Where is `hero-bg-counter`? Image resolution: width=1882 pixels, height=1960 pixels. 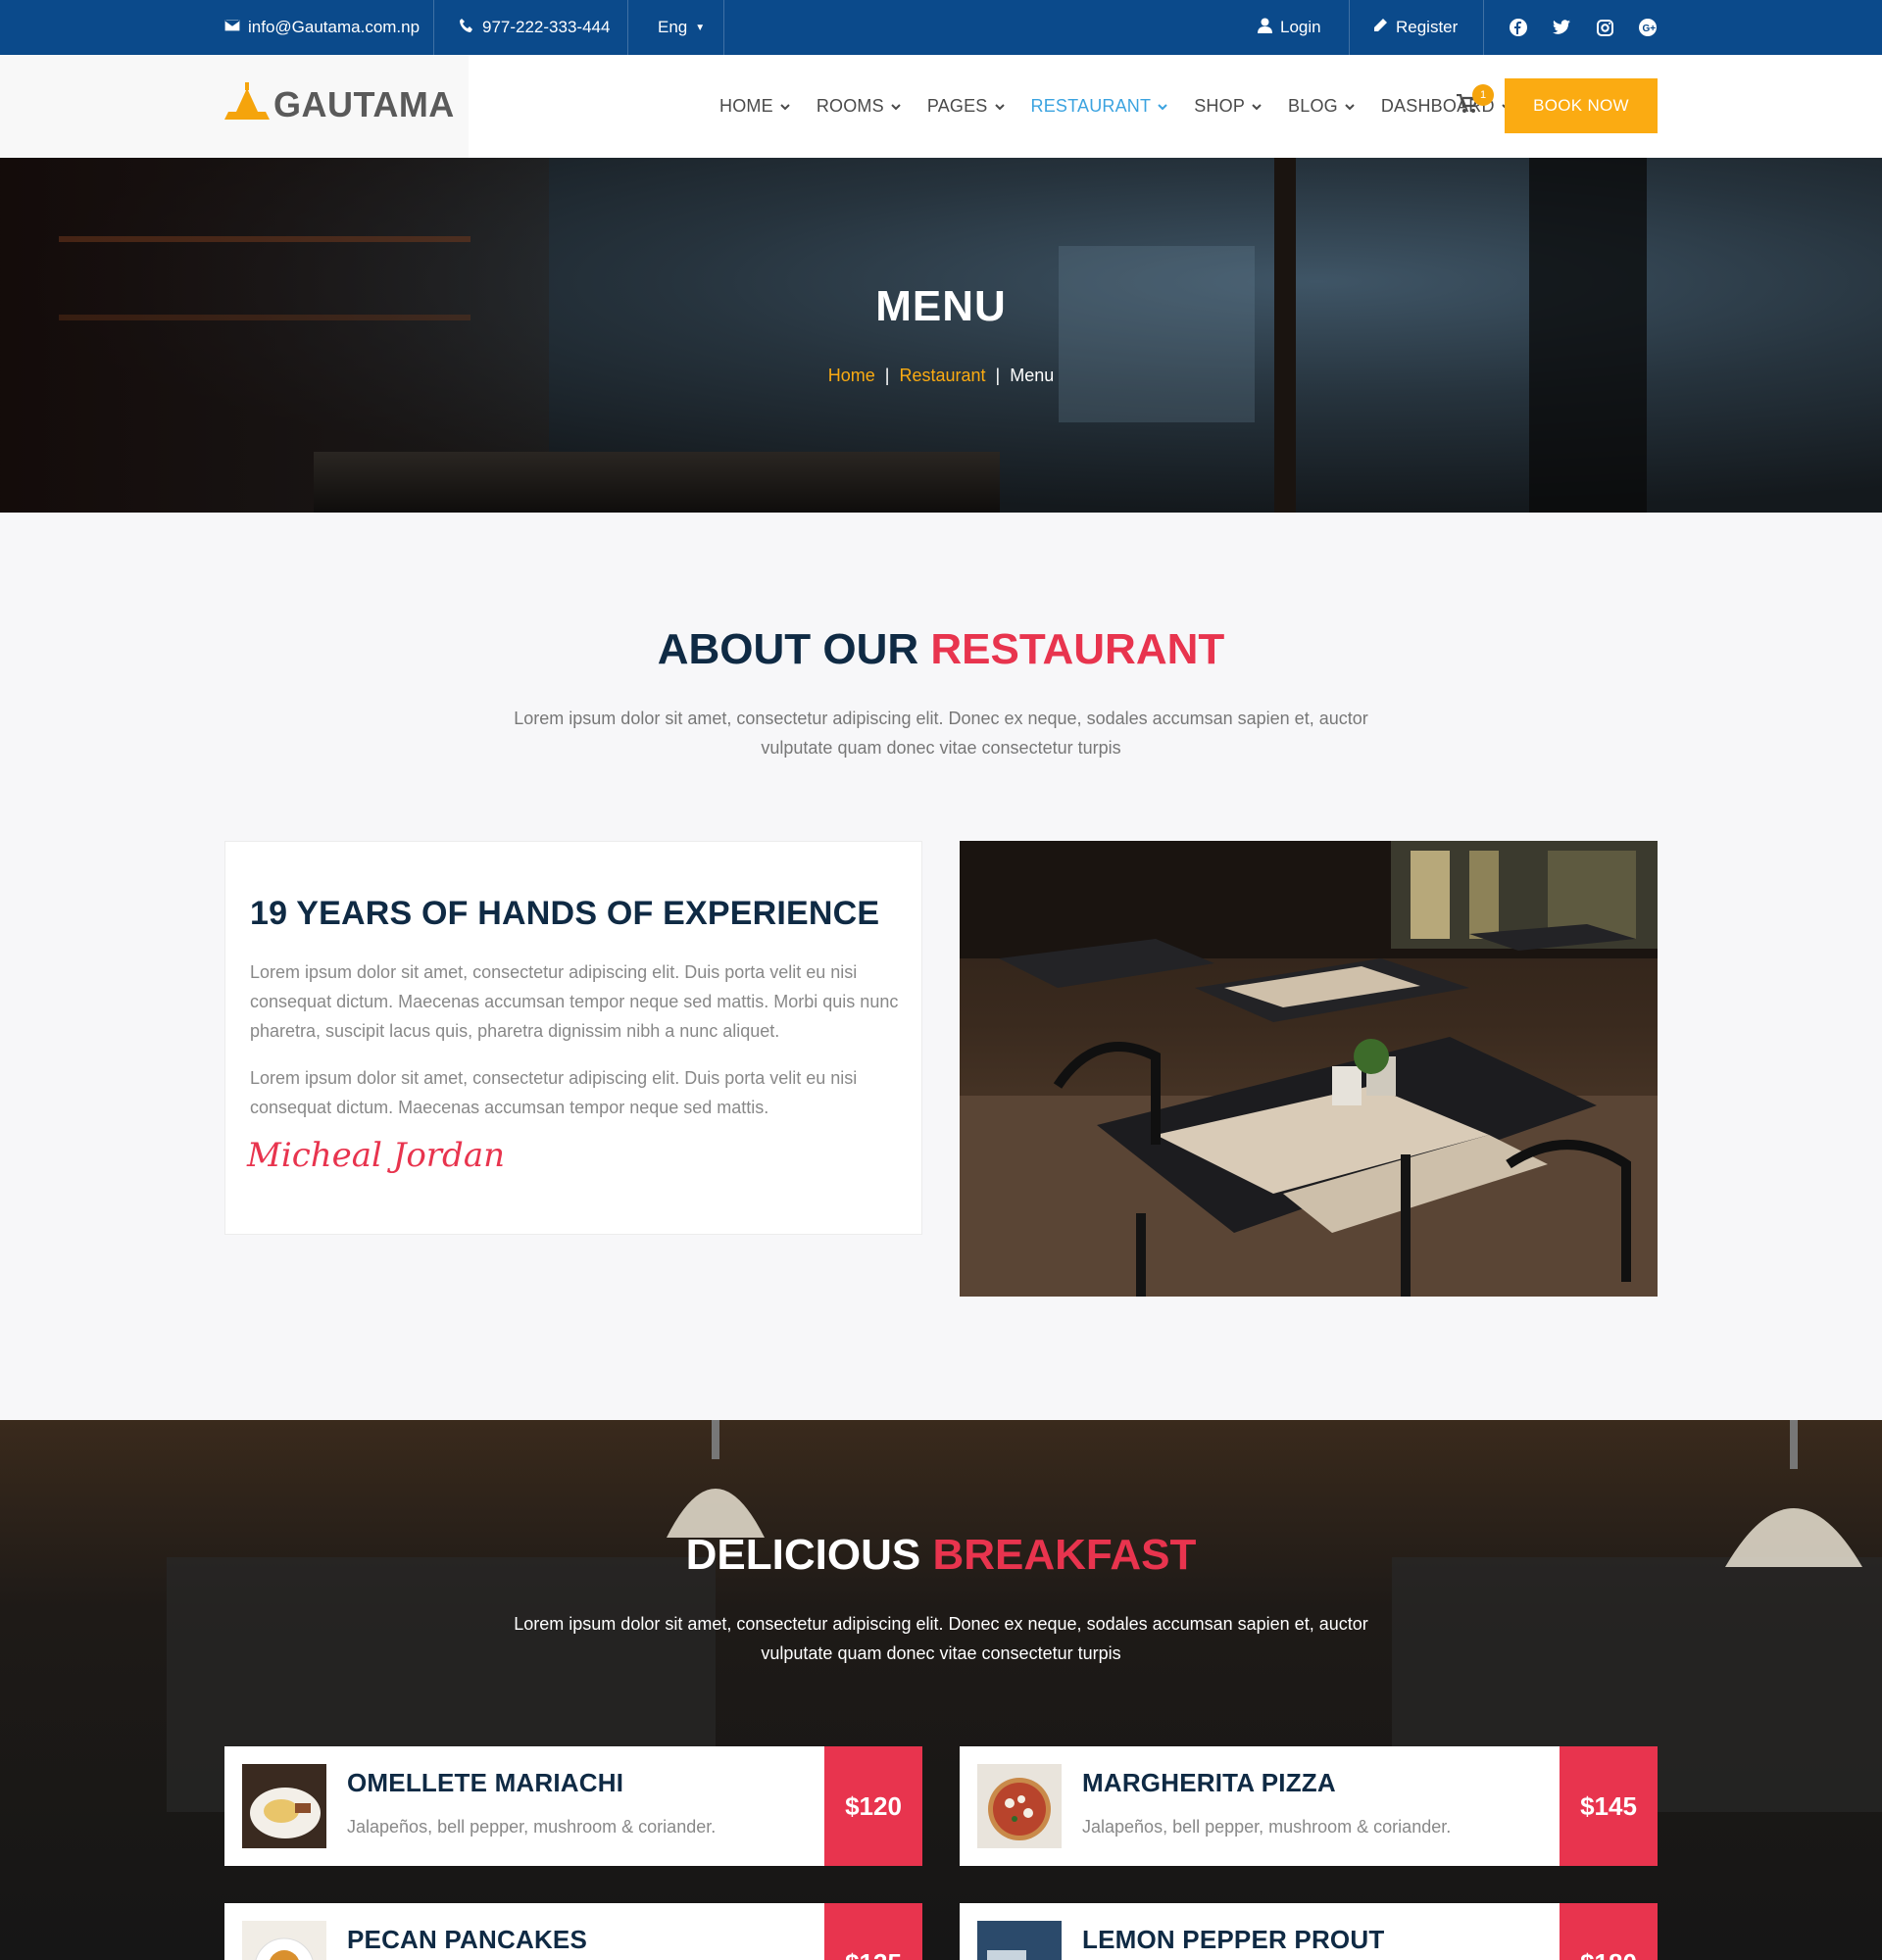 hero-bg-counter is located at coordinates (657, 482).